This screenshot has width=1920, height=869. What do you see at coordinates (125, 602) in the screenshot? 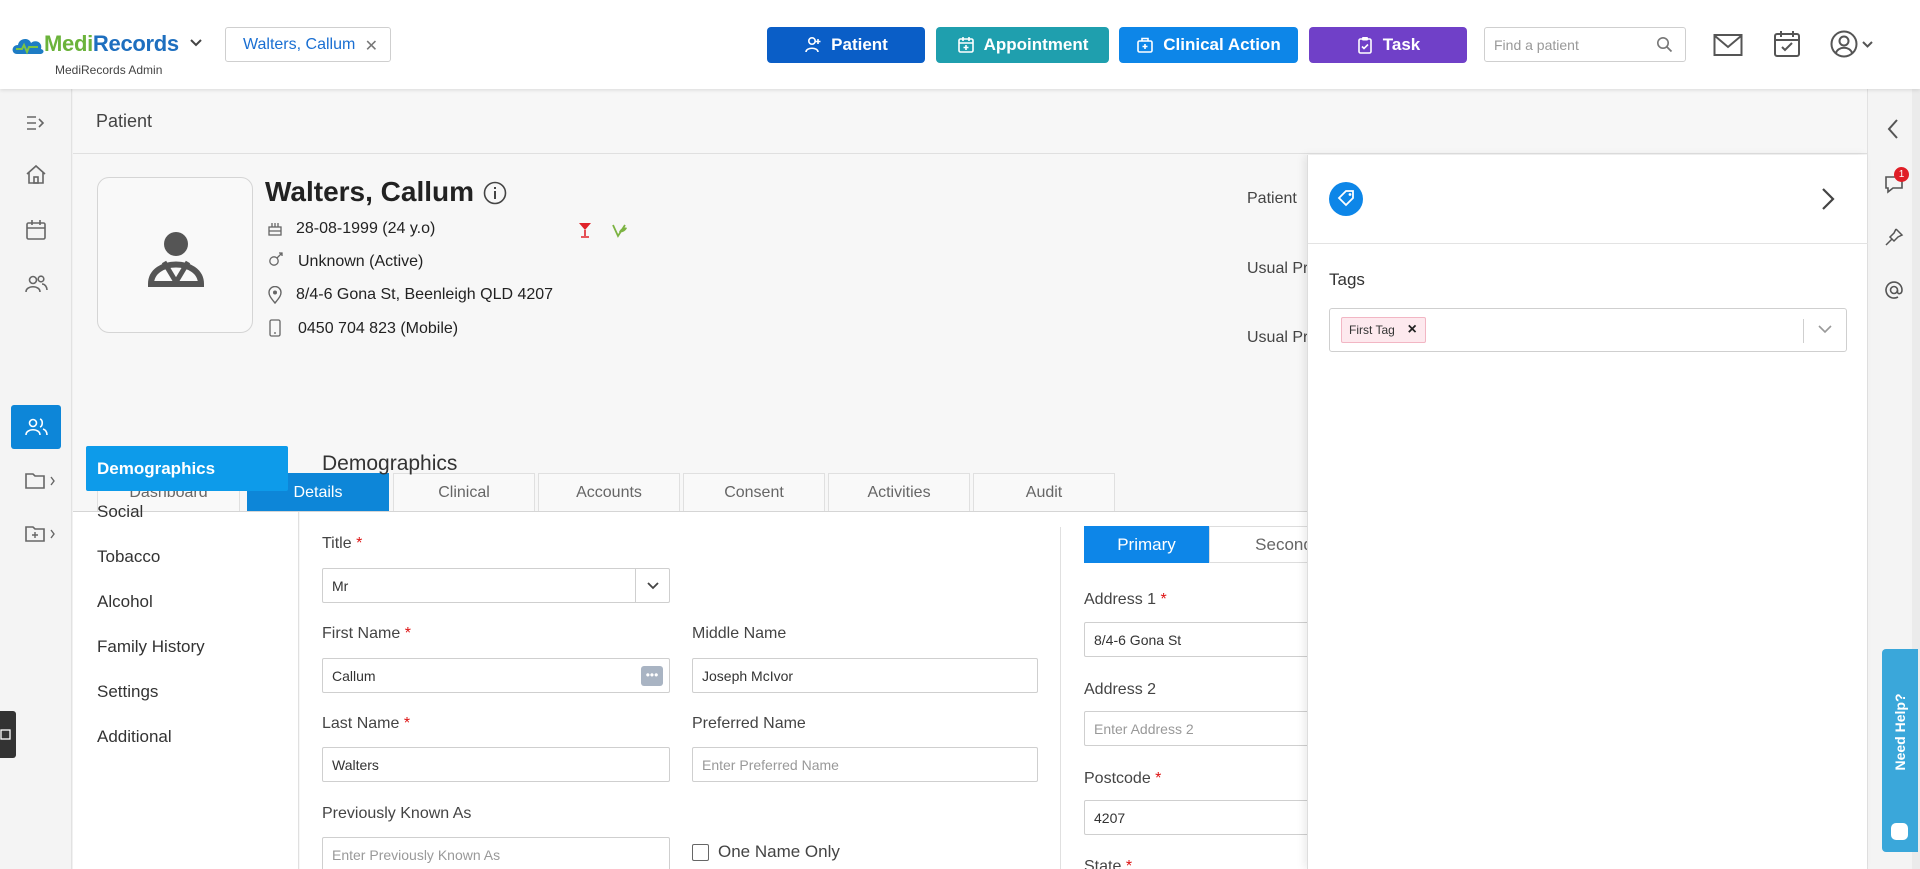
I see `side-item-alcohol: Alcohol` at bounding box center [125, 602].